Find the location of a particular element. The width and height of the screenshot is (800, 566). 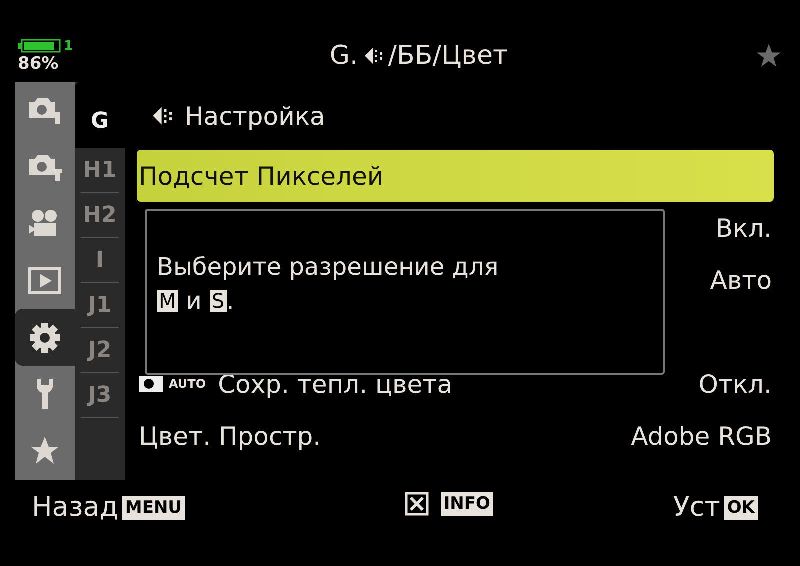

sub-tab: J2 is located at coordinates (100, 350).